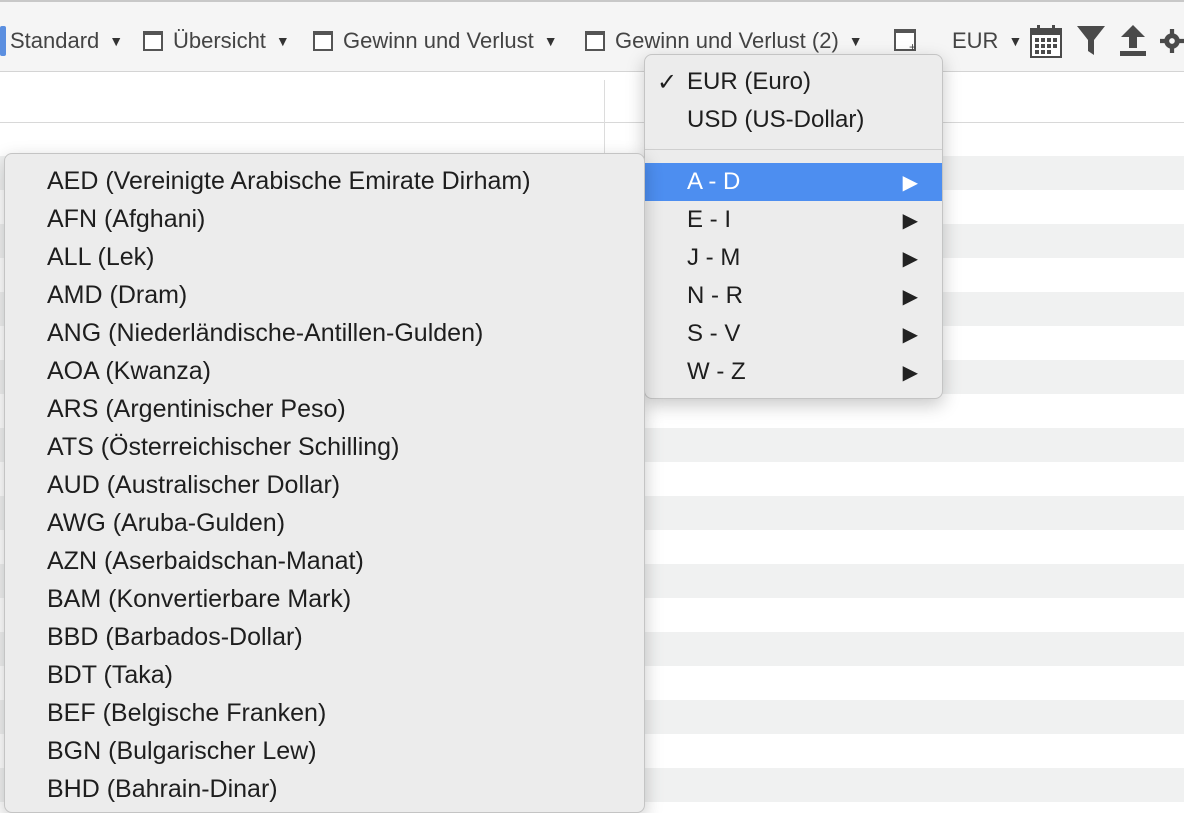  Describe the element at coordinates (714, 181) in the screenshot. I see `menu-item-label: A - D` at that location.